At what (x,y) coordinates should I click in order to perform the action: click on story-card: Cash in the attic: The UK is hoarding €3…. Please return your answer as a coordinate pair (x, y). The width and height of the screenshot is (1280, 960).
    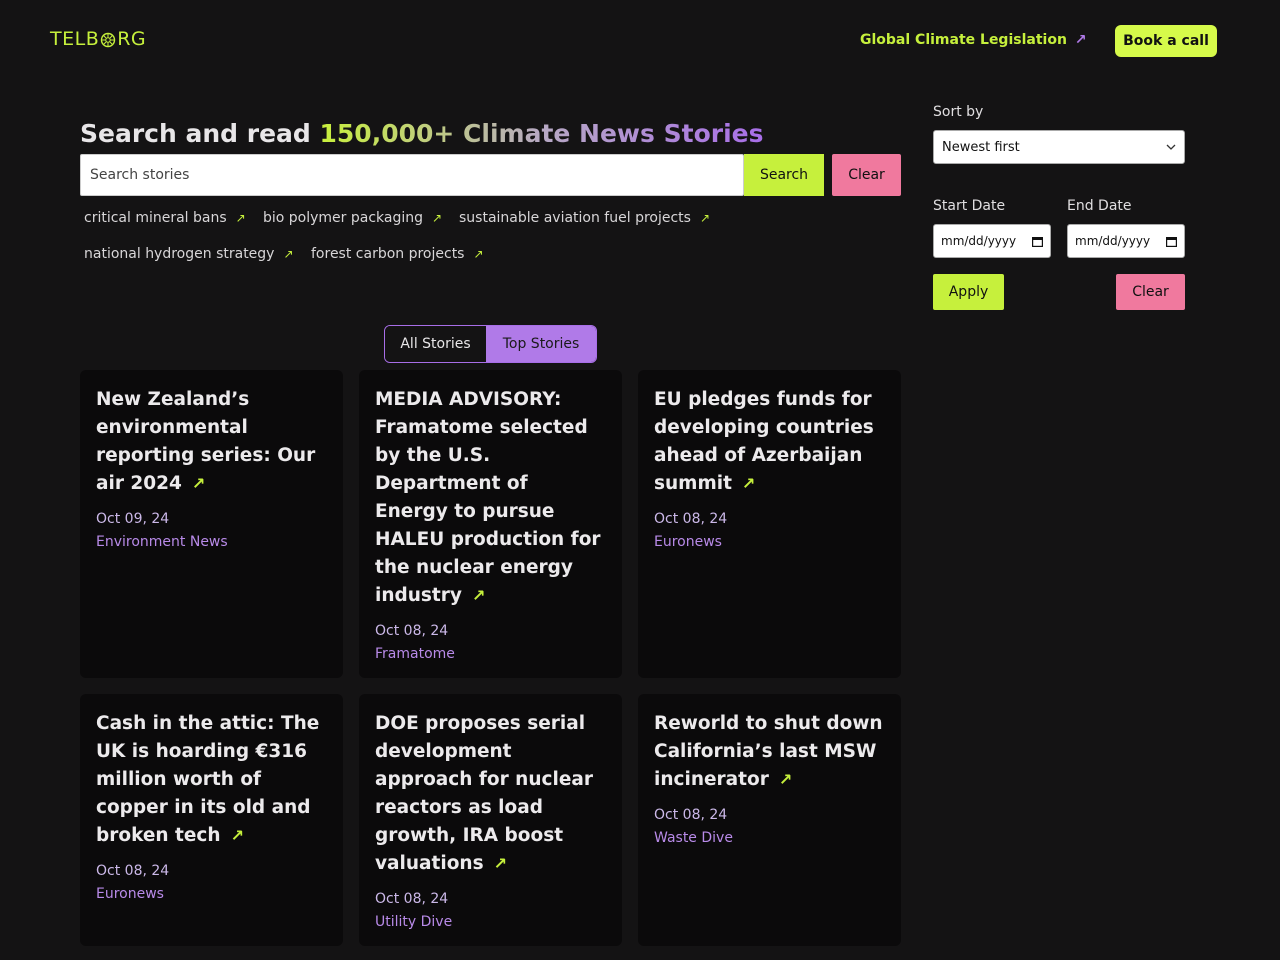
    Looking at the image, I should click on (211, 820).